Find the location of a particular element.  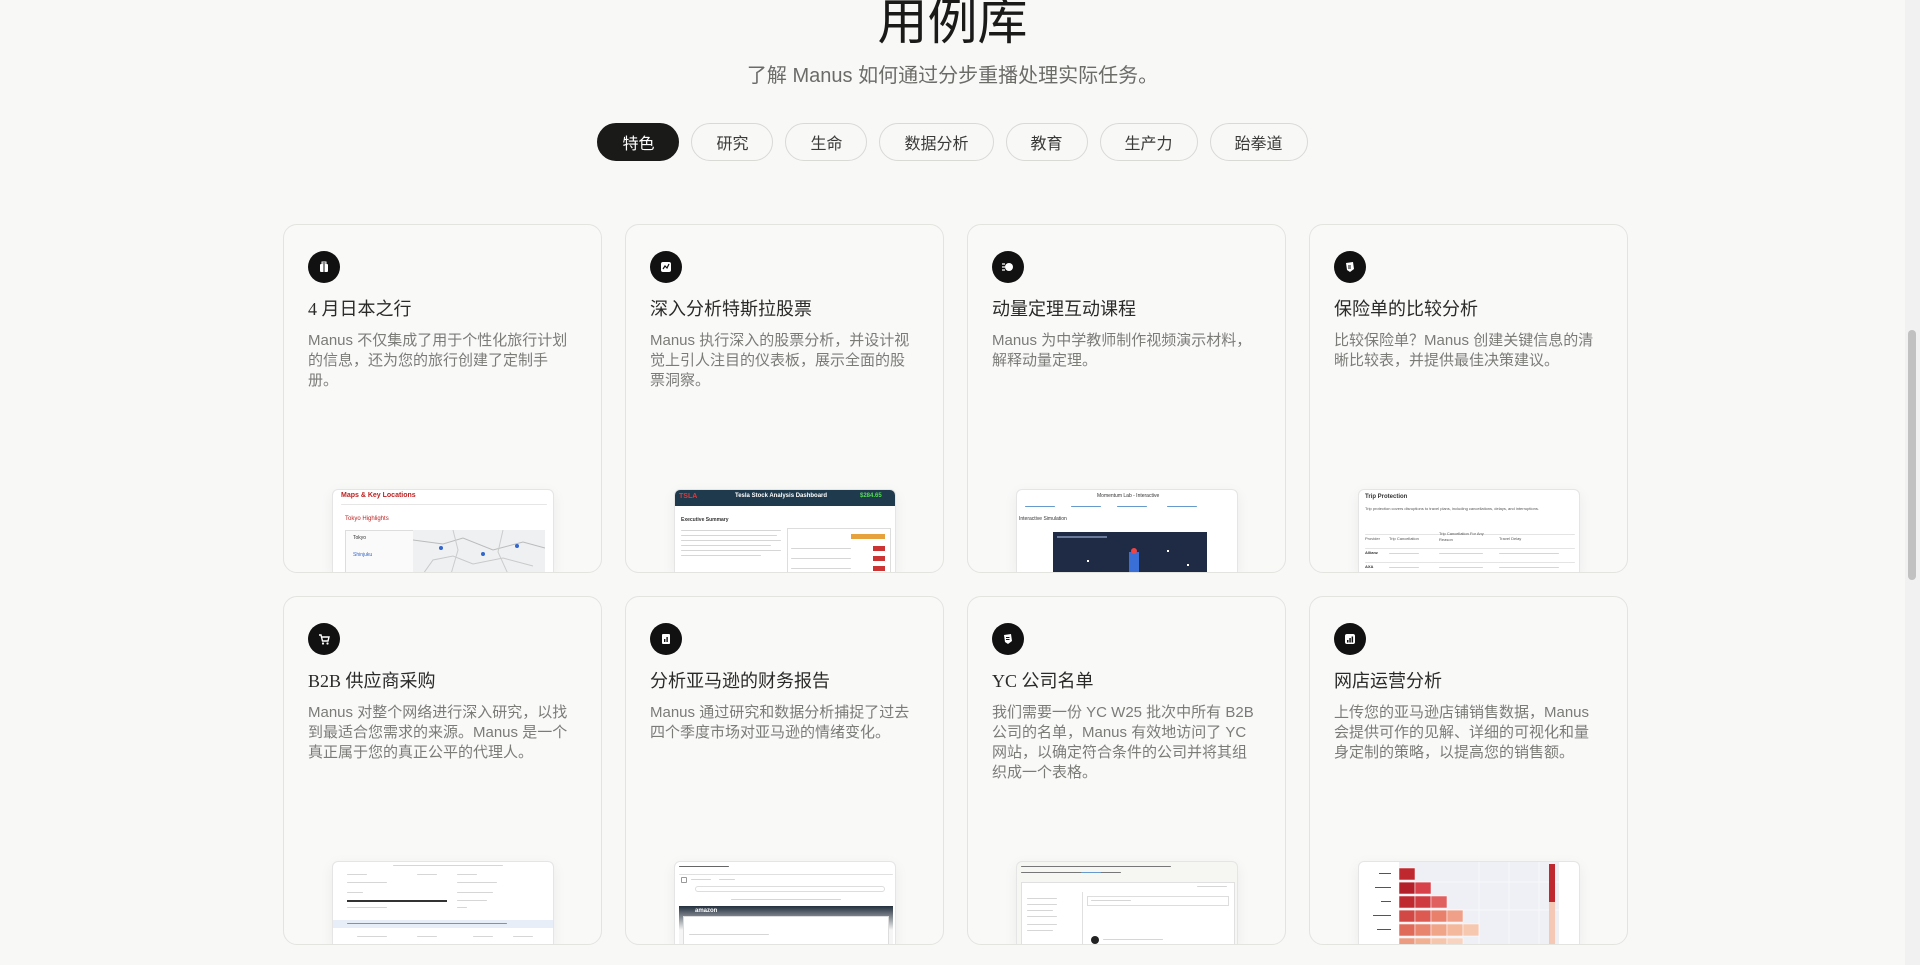

card-description: 比较保险单？Manus 创建关键信息的清晰比较表，并提供最佳决策建议。 is located at coordinates (1464, 350).